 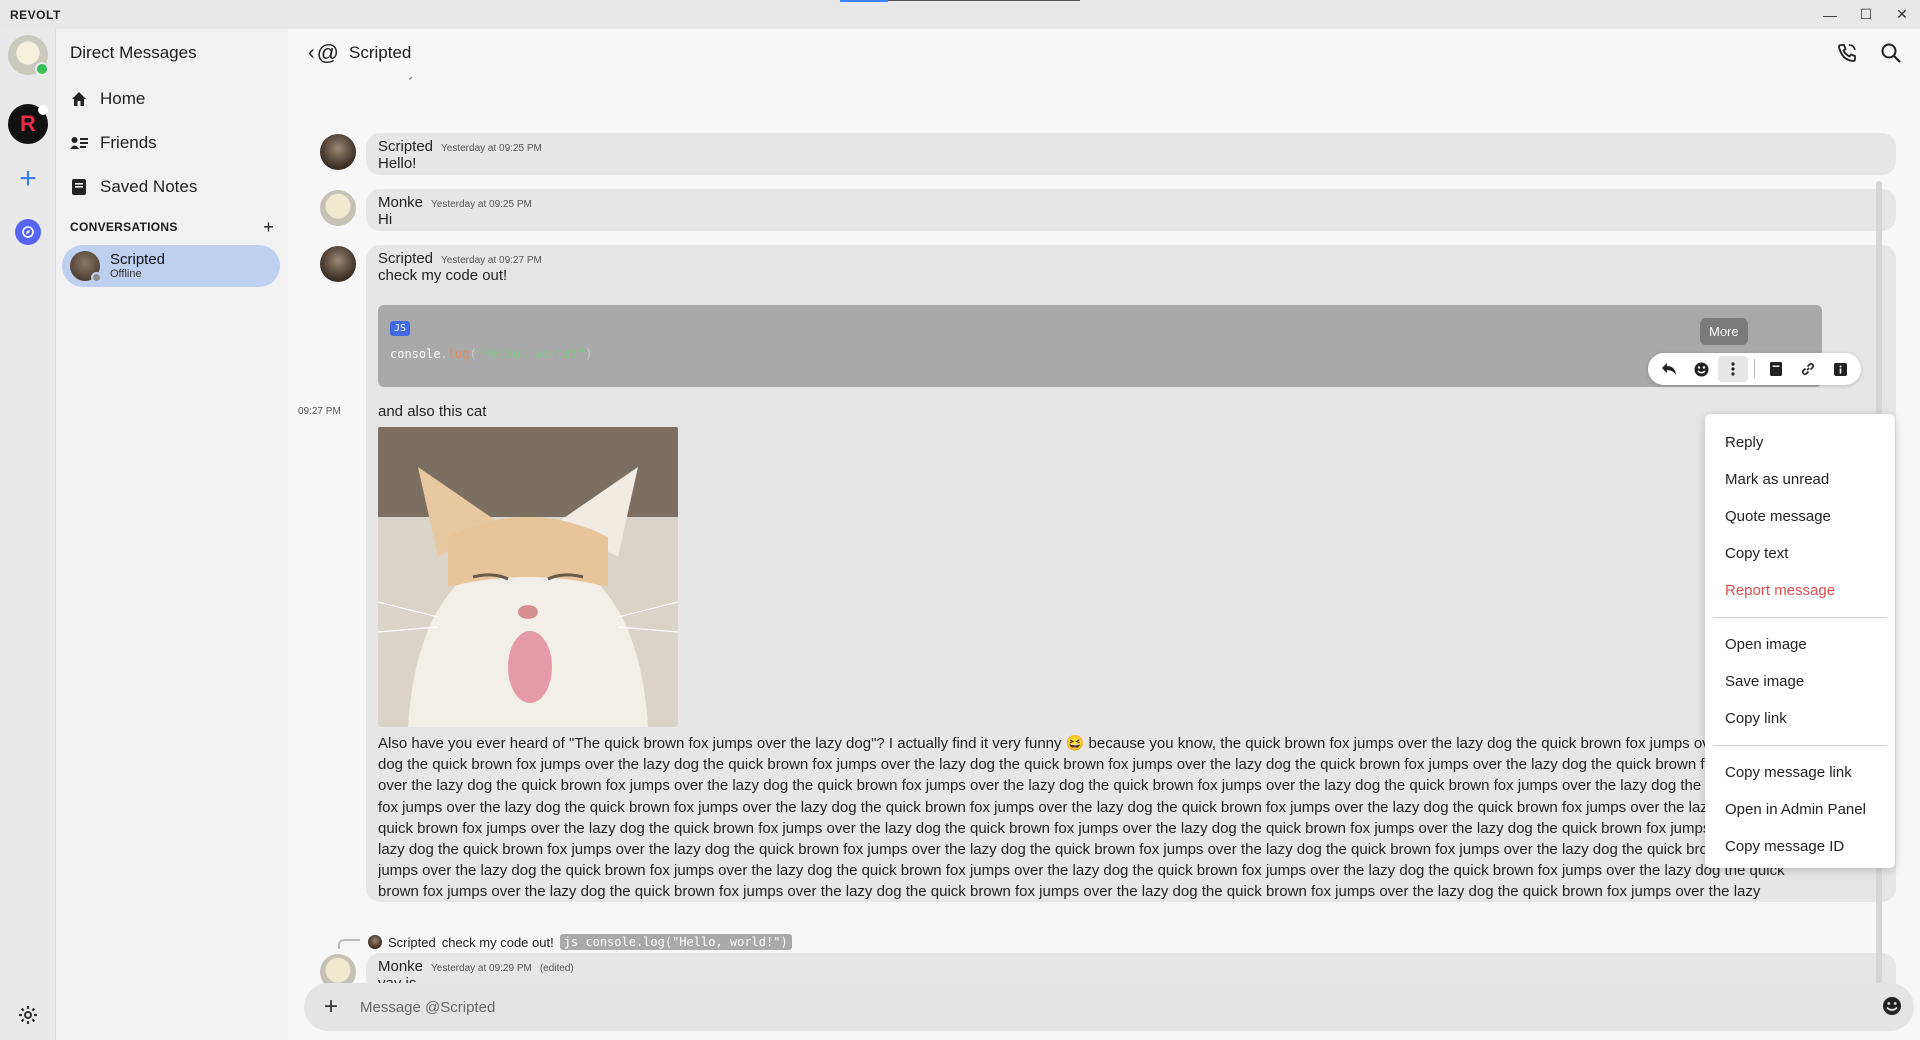 I want to click on menu-item-copy-link: Copy link, so click(x=1800, y=718).